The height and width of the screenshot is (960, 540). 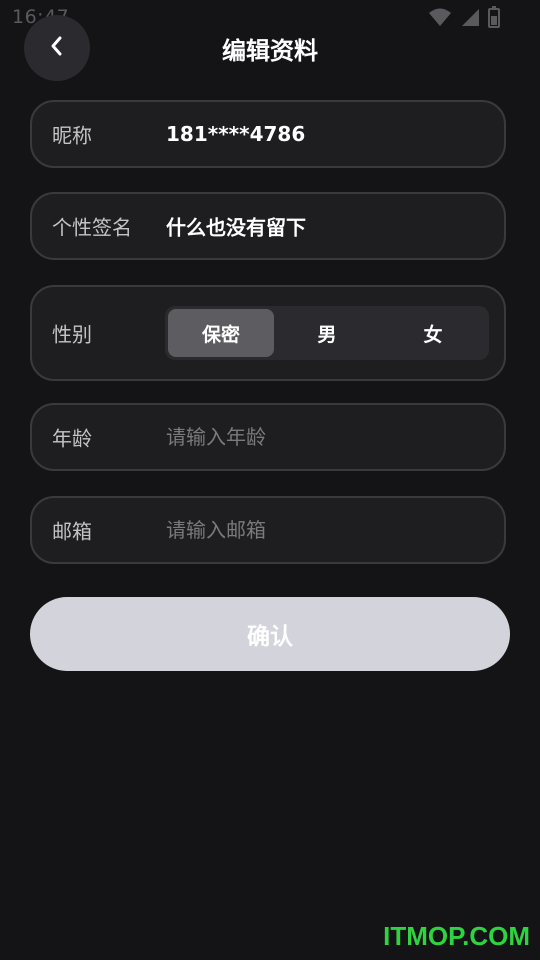 I want to click on gender-option-secret: 保密, so click(x=221, y=333).